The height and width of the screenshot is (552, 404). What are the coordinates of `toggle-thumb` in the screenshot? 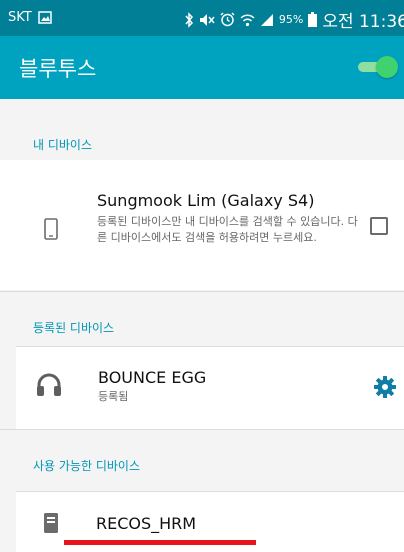 It's located at (387, 67).